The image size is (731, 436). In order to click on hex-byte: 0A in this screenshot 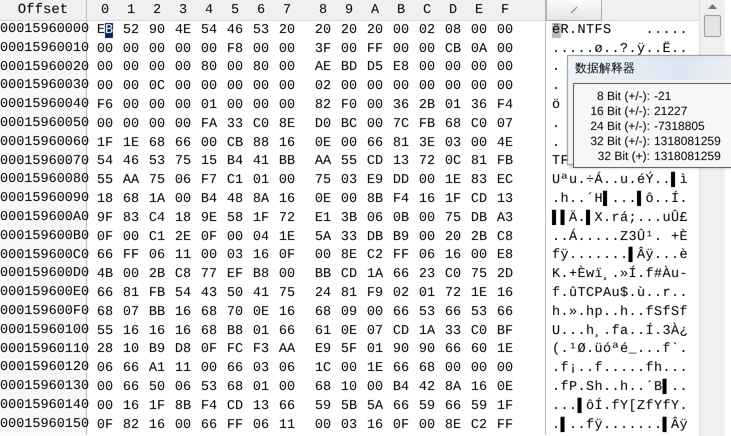, I will do `click(479, 49)`.